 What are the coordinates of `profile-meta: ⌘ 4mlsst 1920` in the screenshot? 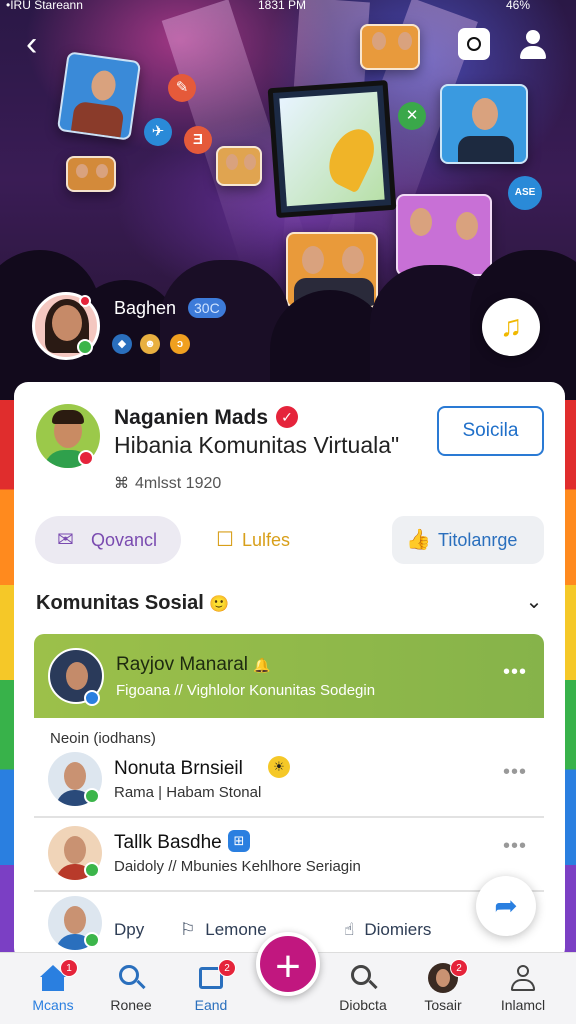 It's located at (167, 483).